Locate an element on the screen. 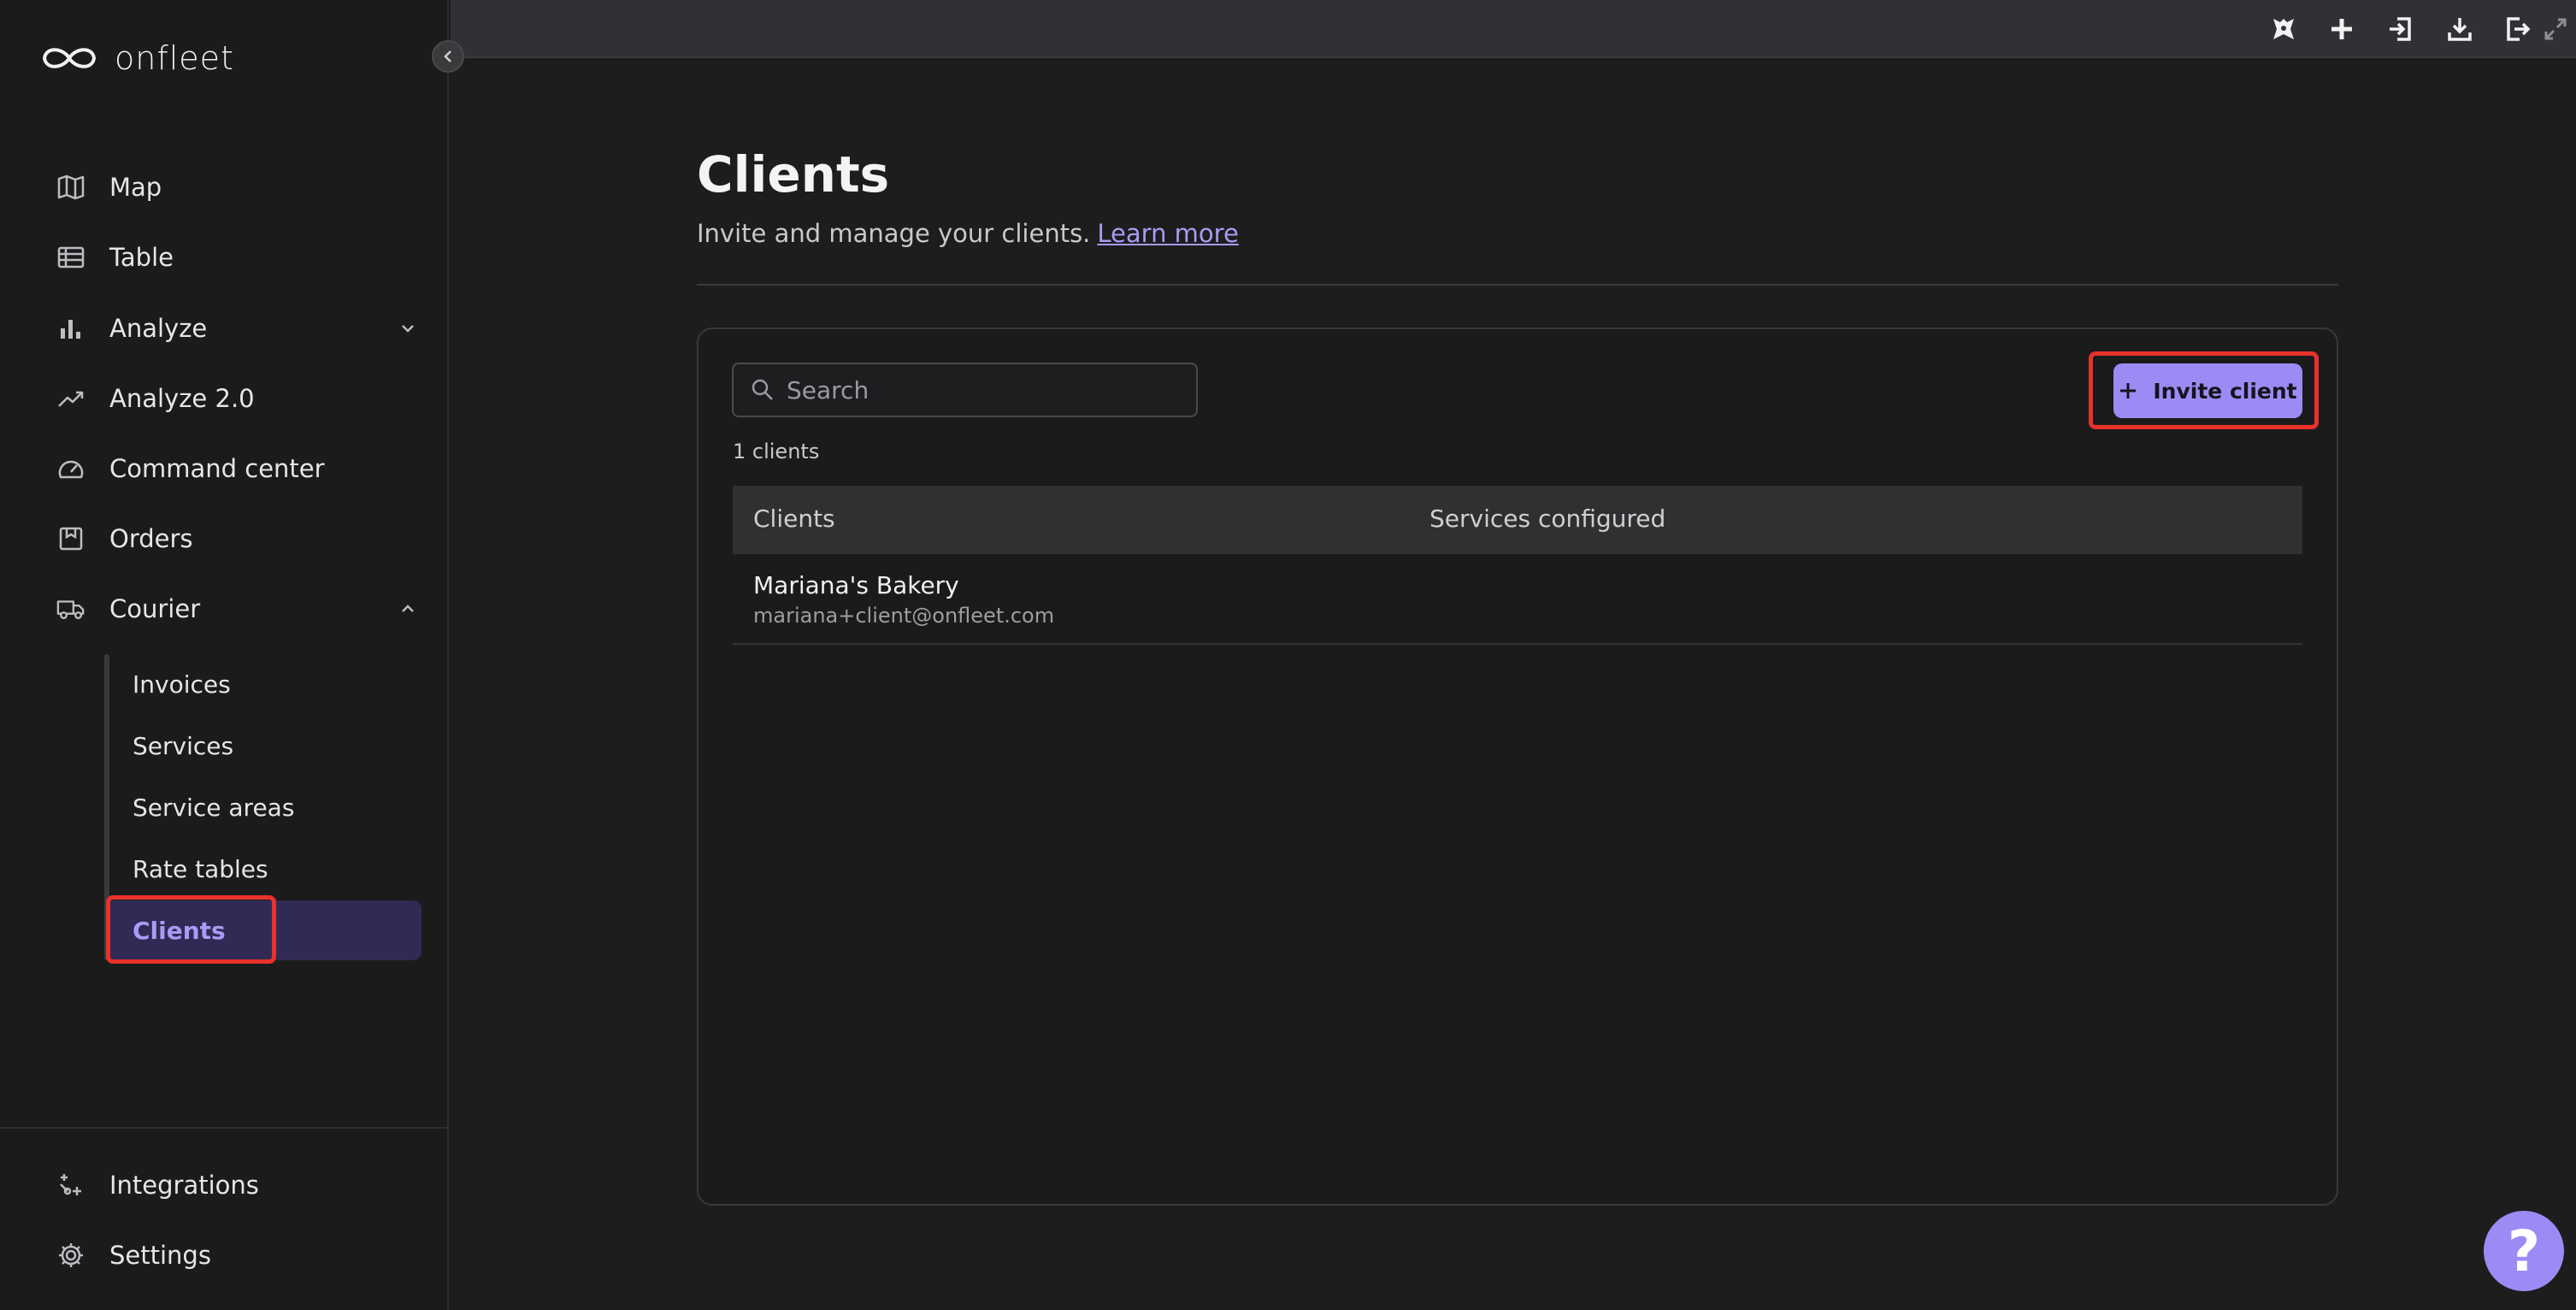 Image resolution: width=2576 pixels, height=1310 pixels. chevron-down-icon is located at coordinates (408, 328).